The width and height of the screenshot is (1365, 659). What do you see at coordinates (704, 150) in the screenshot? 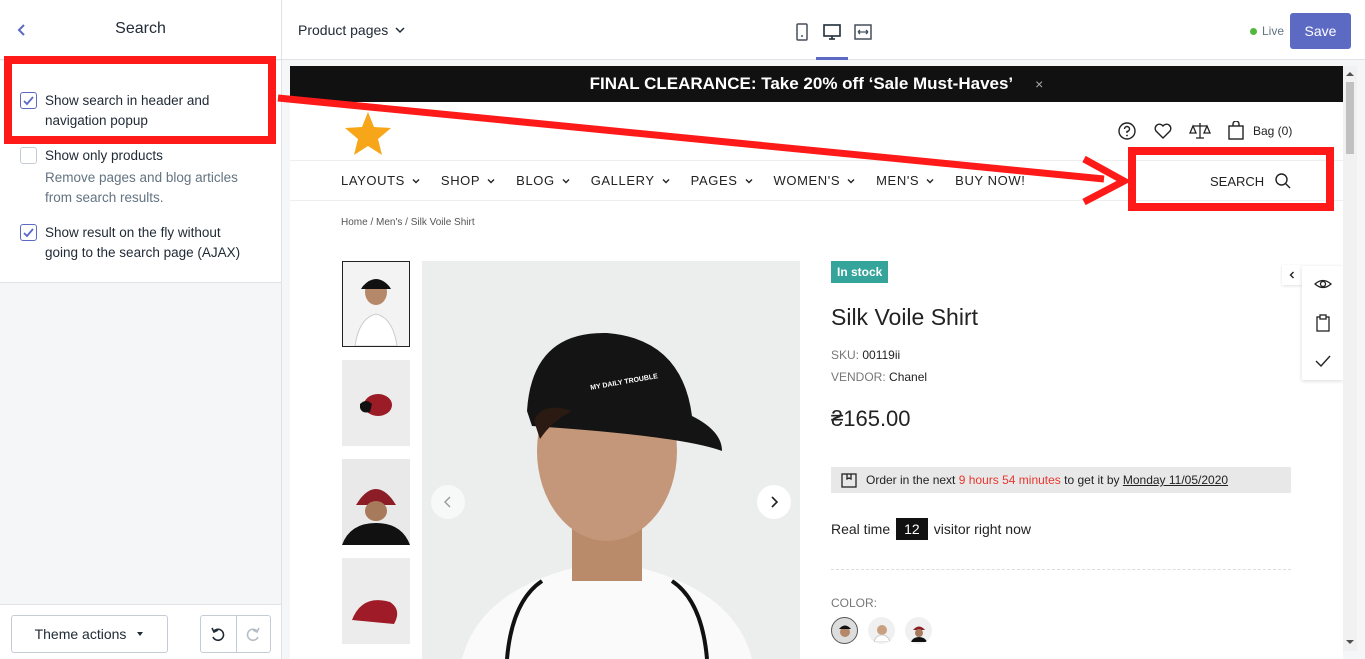
I see `annotation-arrow-icon` at bounding box center [704, 150].